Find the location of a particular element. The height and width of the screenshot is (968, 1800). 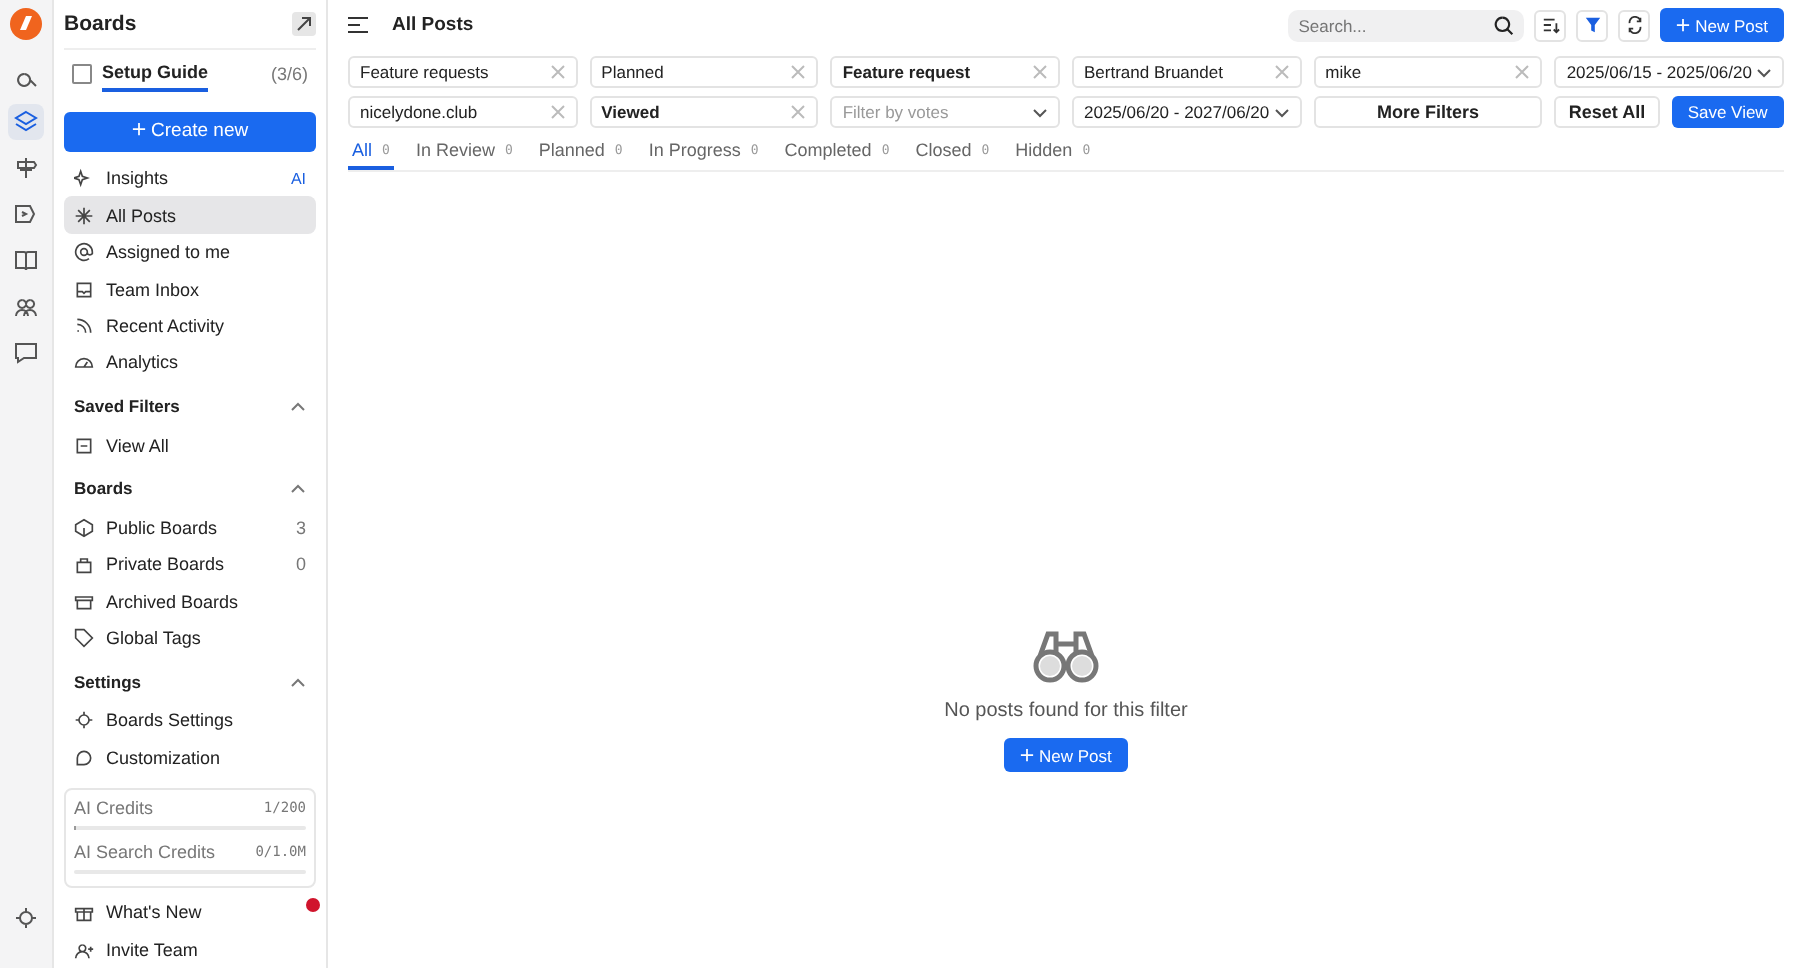

dropdown: 2025/06/20 - 2027/06/20 is located at coordinates (1186, 112).